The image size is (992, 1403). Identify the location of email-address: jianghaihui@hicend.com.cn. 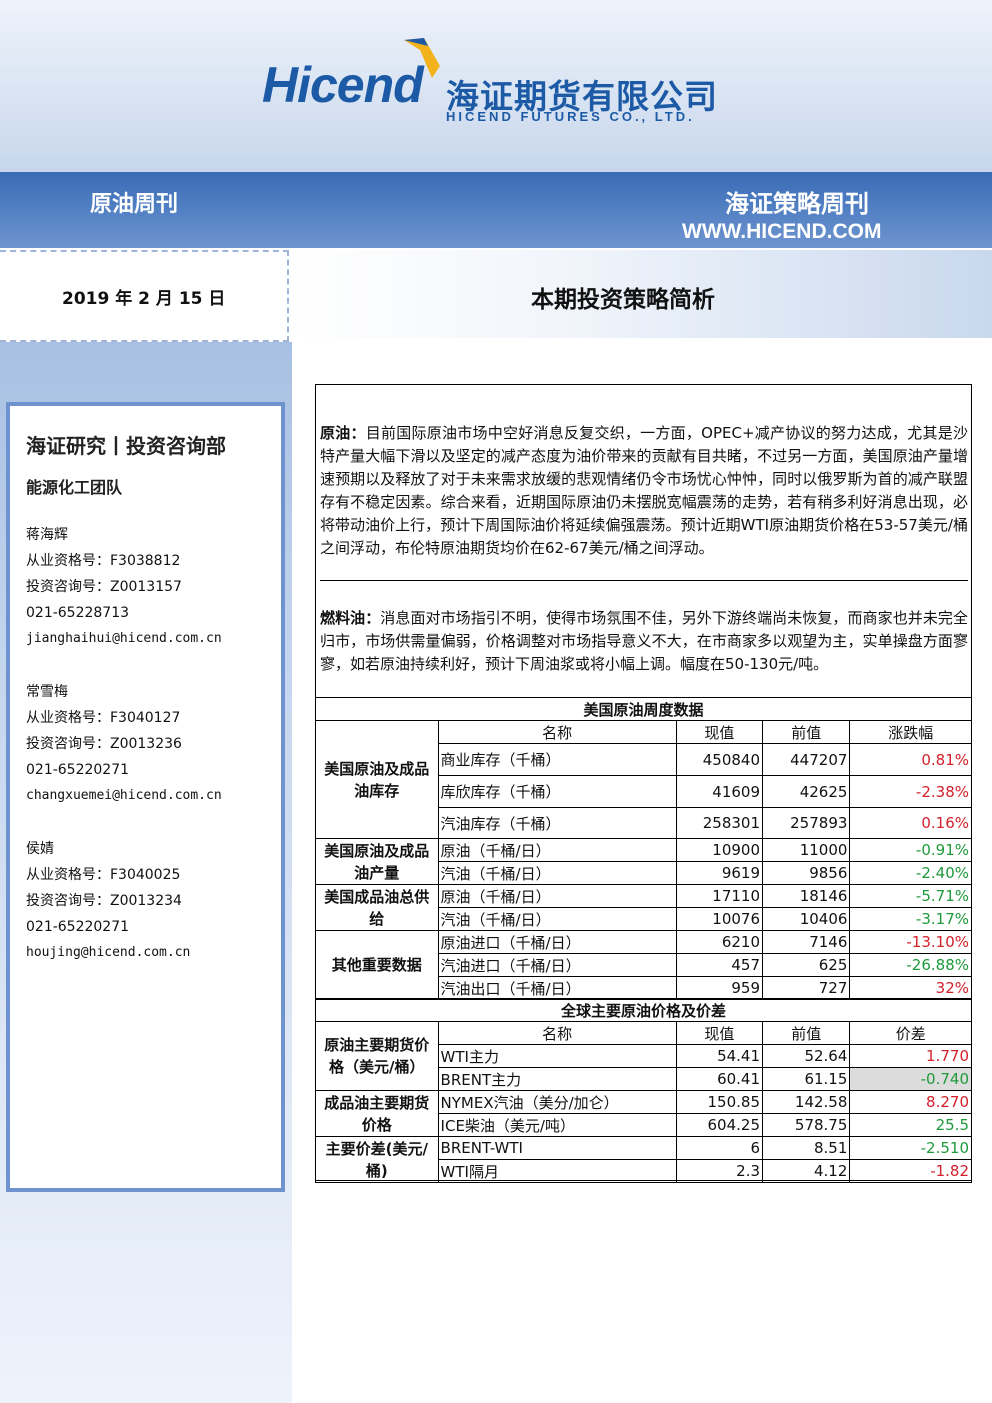
(124, 638).